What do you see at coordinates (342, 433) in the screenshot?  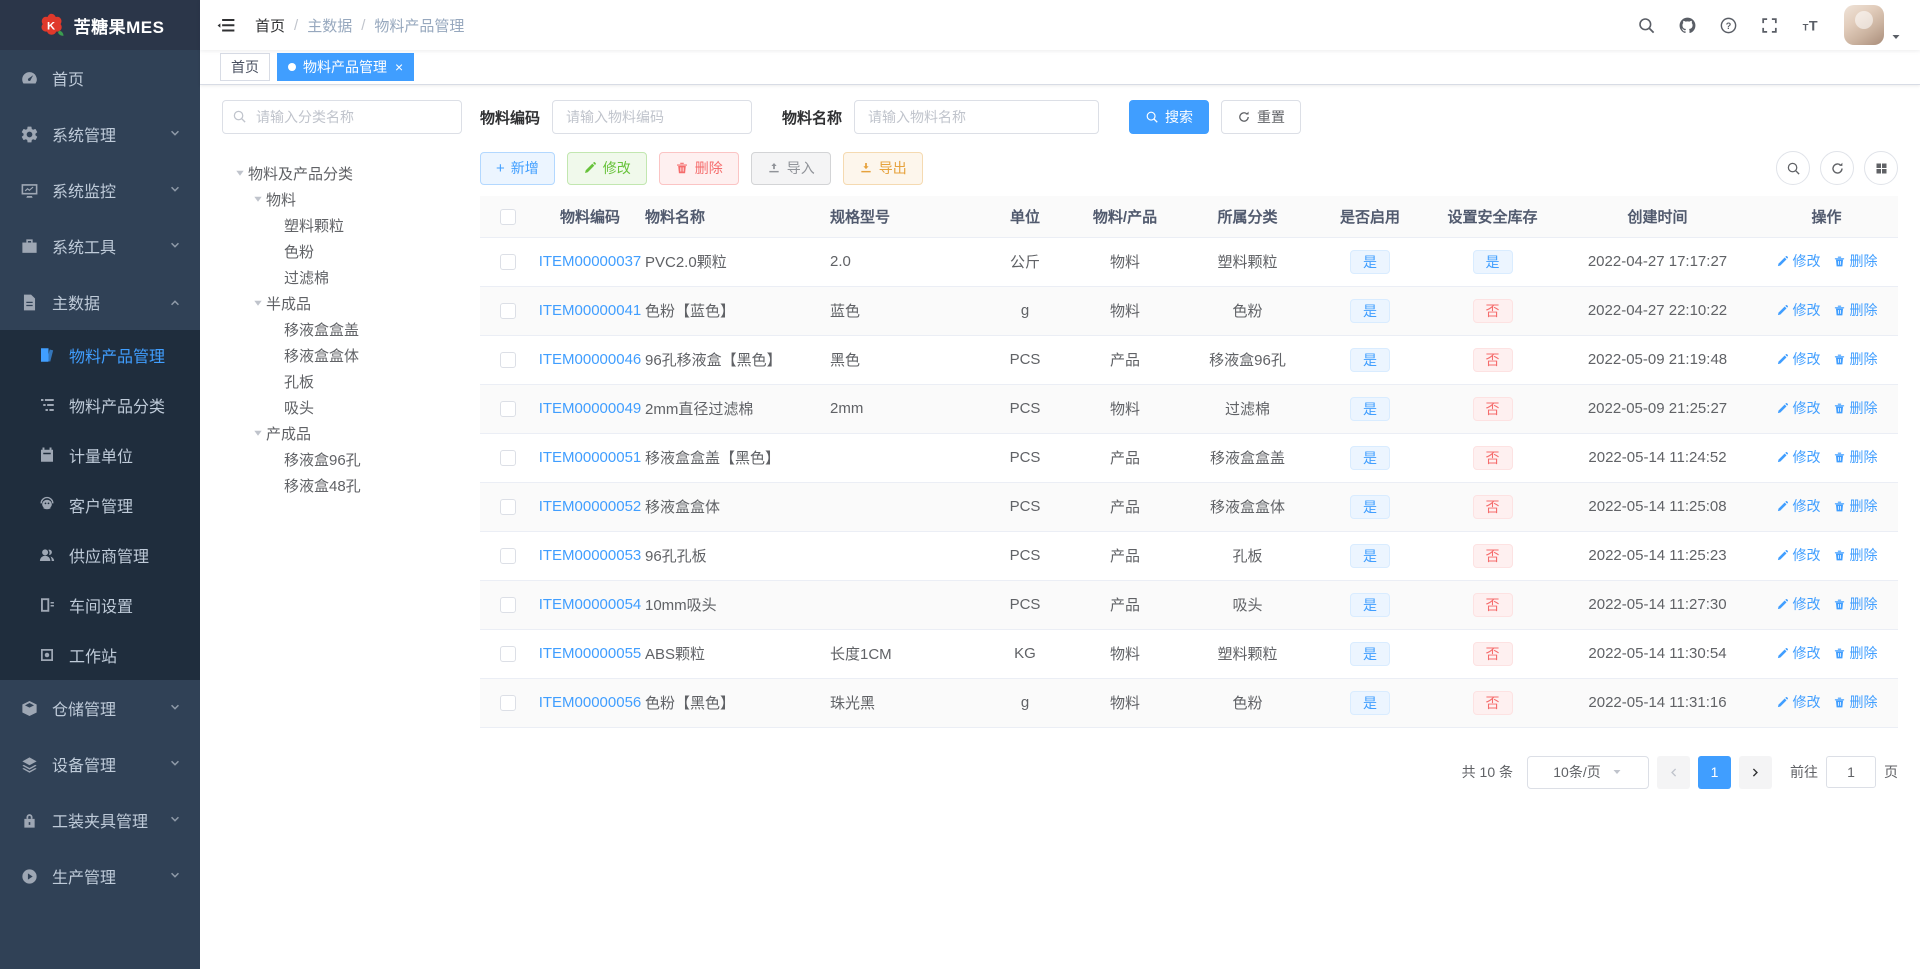 I see `tree-node: 产成品` at bounding box center [342, 433].